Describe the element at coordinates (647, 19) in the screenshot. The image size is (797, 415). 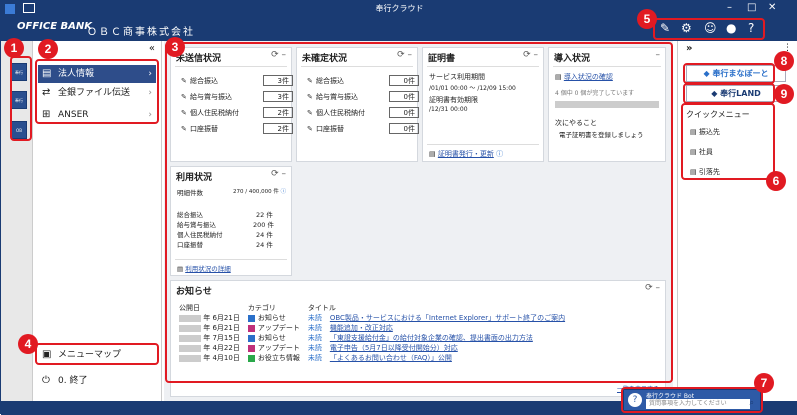
I see `annotation-5: 5` at that location.